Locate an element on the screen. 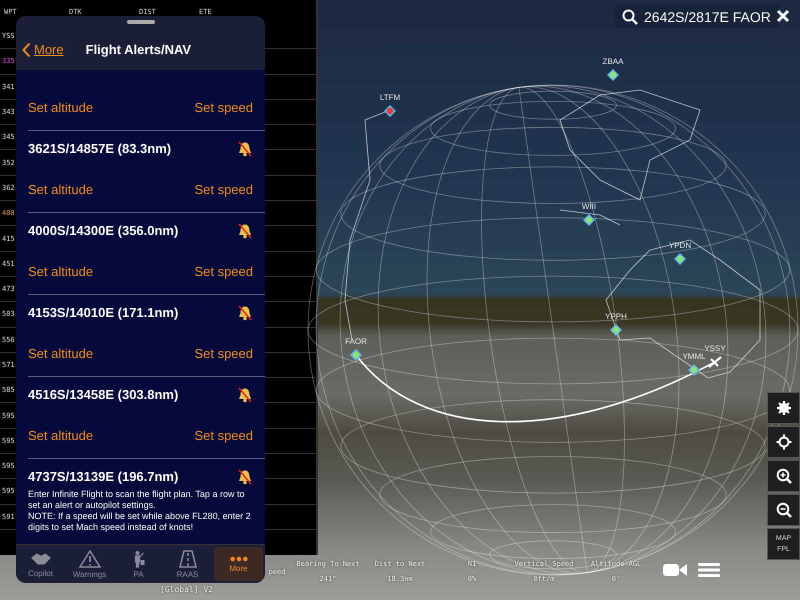  search-field: 2642S/2817E FAOR is located at coordinates (696, 16).